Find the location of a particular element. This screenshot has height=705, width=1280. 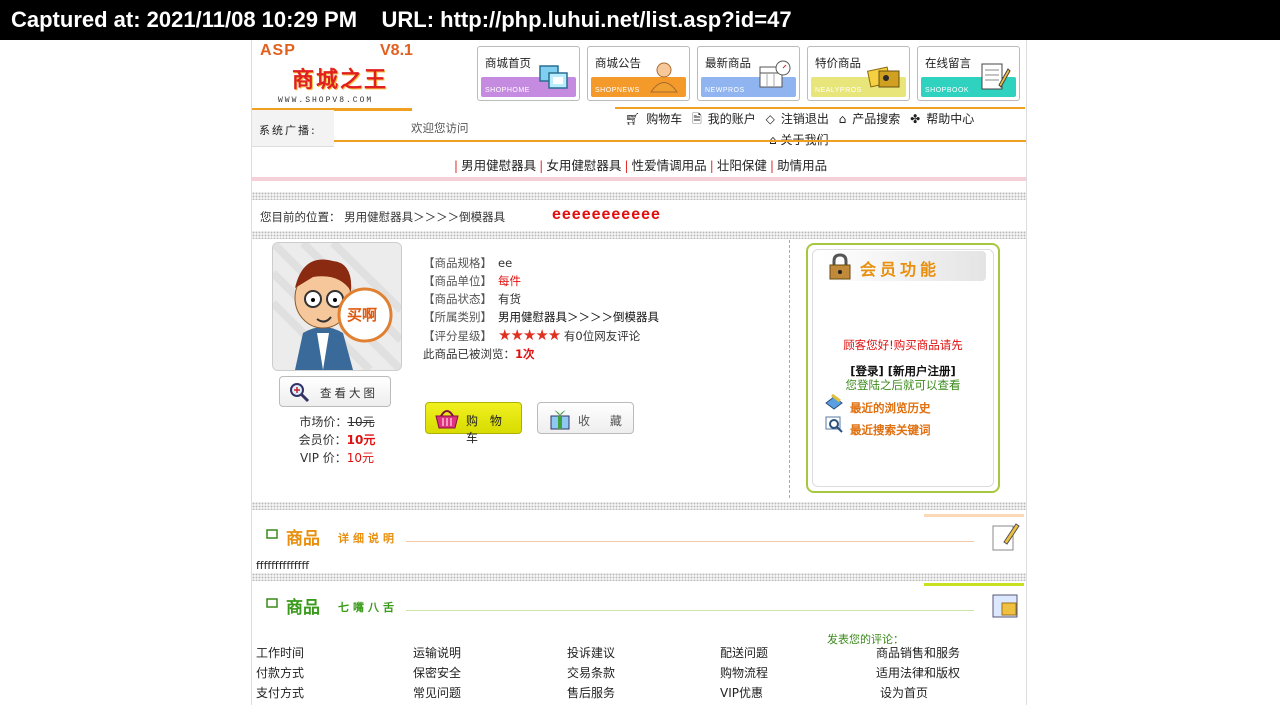

recent-history-link: 最近的浏览历史 is located at coordinates (890, 408).